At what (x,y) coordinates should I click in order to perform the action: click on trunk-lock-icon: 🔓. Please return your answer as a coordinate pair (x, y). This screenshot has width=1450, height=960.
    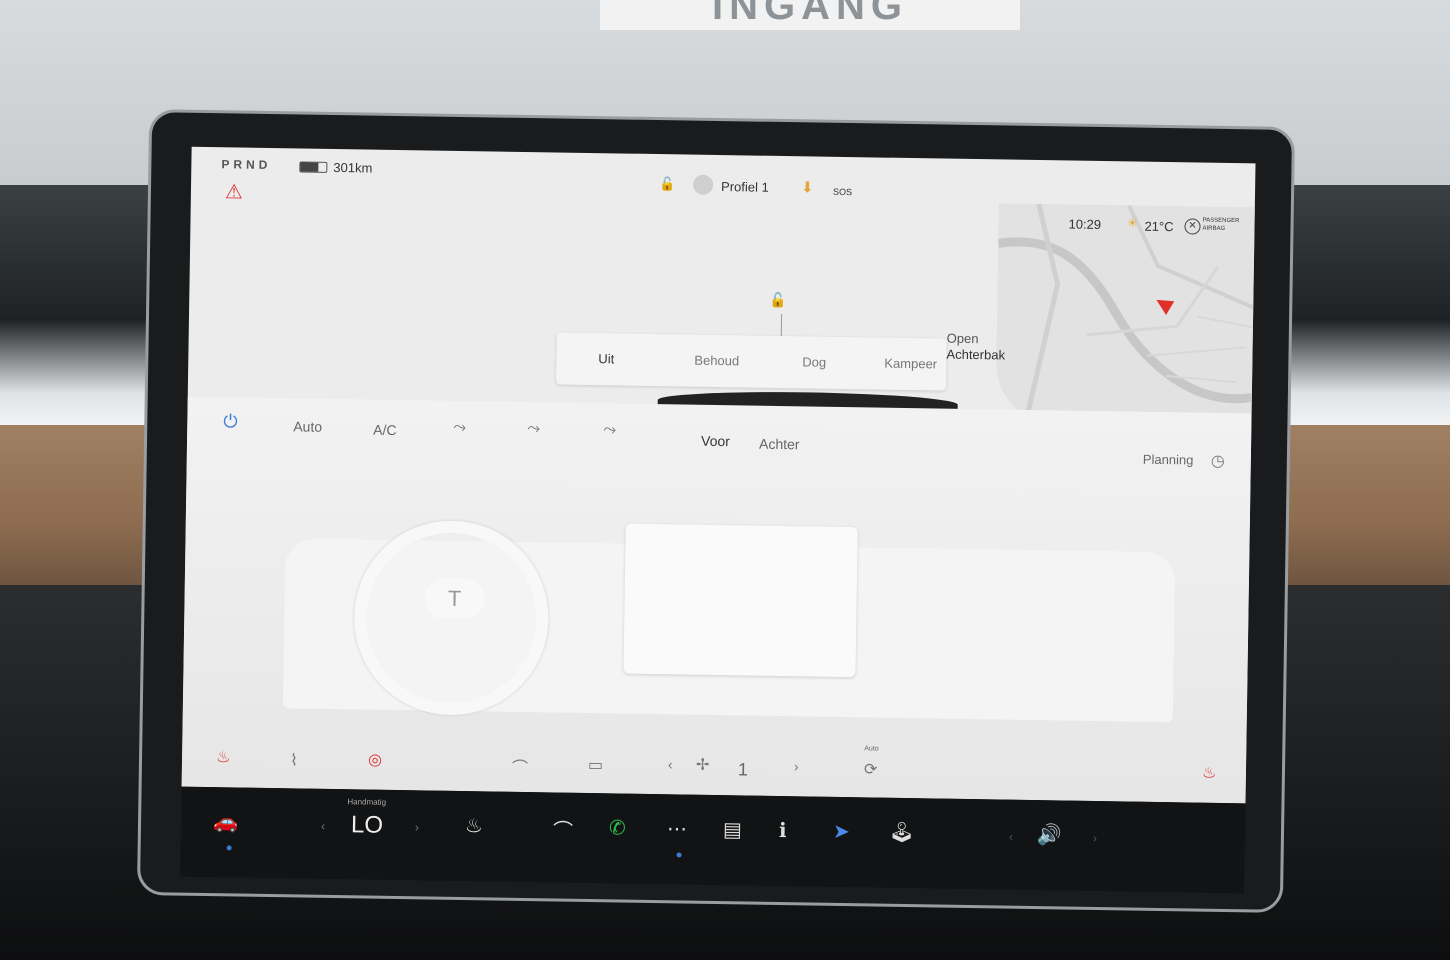
    Looking at the image, I should click on (778, 300).